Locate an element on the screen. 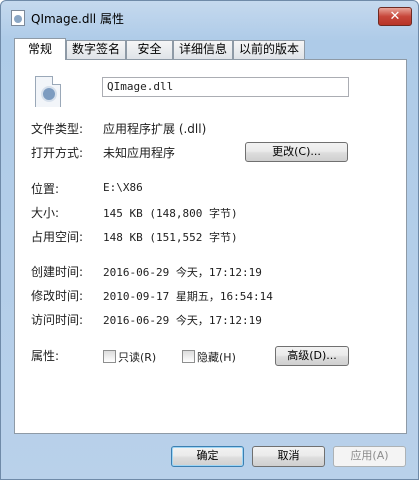  tab-details: 详细信息 is located at coordinates (203, 49).